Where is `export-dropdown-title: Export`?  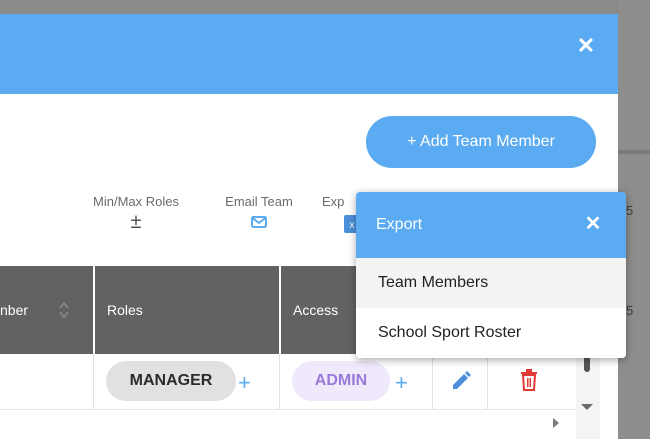
export-dropdown-title: Export is located at coordinates (399, 224).